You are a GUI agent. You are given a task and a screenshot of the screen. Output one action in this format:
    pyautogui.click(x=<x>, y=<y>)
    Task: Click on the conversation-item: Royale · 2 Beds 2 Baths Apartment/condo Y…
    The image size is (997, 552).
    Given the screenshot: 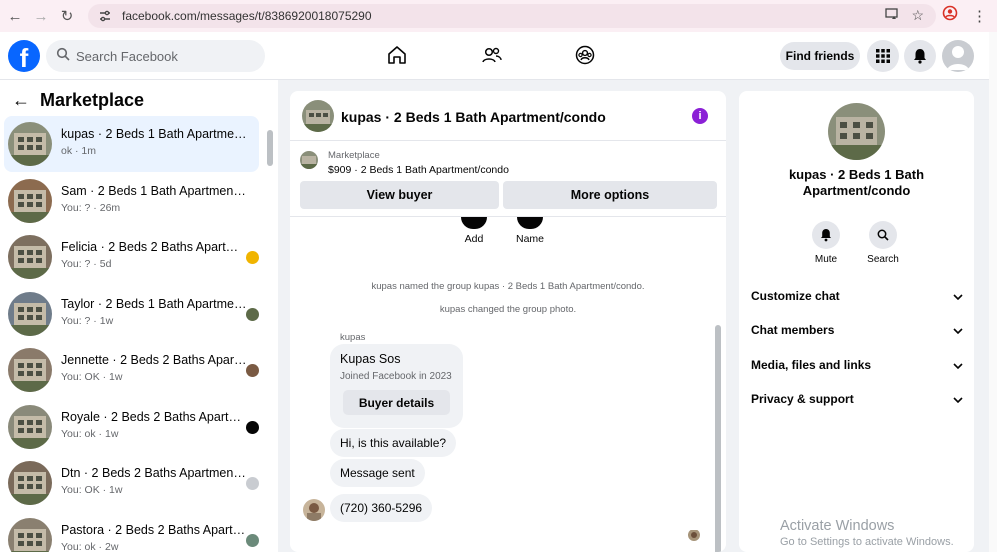 What is the action you would take?
    pyautogui.click(x=131, y=427)
    